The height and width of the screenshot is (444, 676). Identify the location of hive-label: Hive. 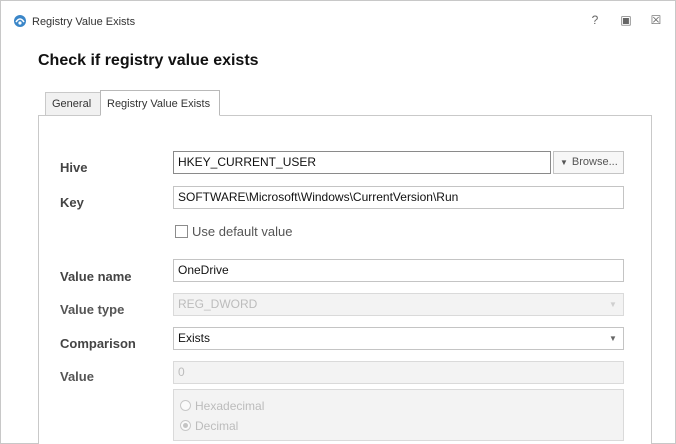
(74, 167).